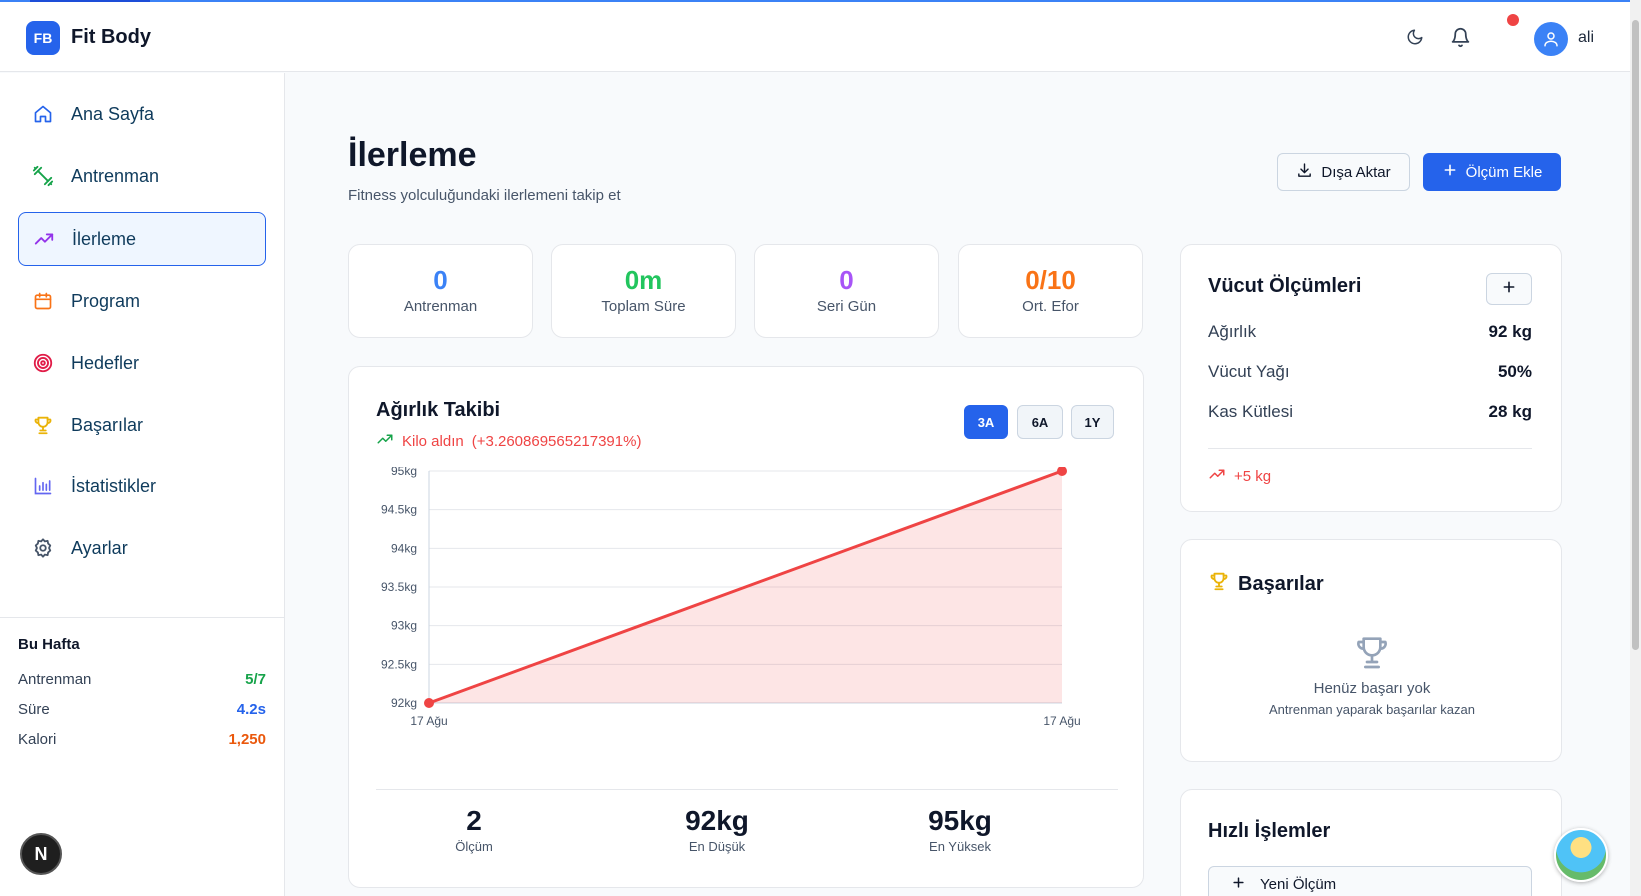 The height and width of the screenshot is (896, 1641). What do you see at coordinates (43, 301) in the screenshot?
I see `calendar-icon` at bounding box center [43, 301].